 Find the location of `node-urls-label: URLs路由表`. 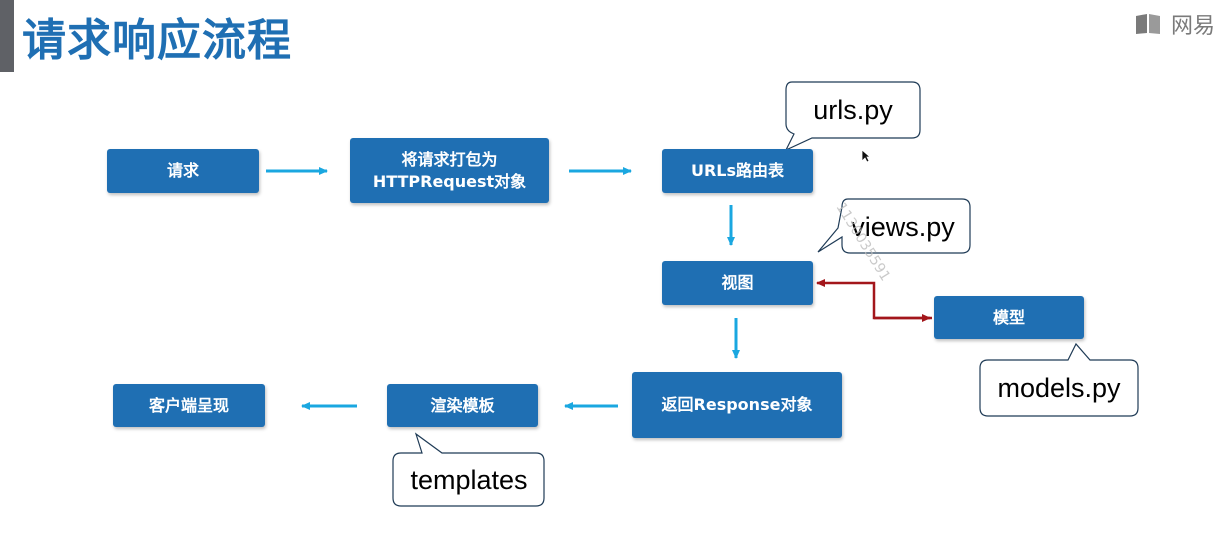

node-urls-label: URLs路由表 is located at coordinates (737, 170).